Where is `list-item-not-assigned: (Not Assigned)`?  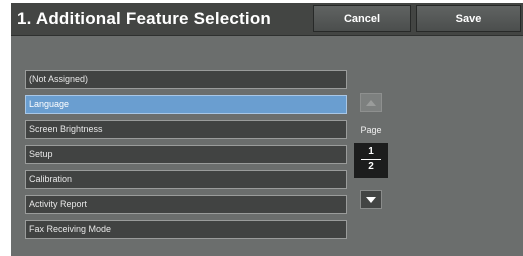
list-item-not-assigned: (Not Assigned) is located at coordinates (186, 79).